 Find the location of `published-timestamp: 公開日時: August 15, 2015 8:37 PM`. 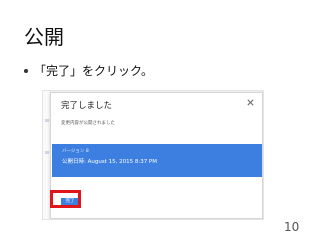

published-timestamp: 公開日時: August 15, 2015 8:37 PM is located at coordinates (109, 162).